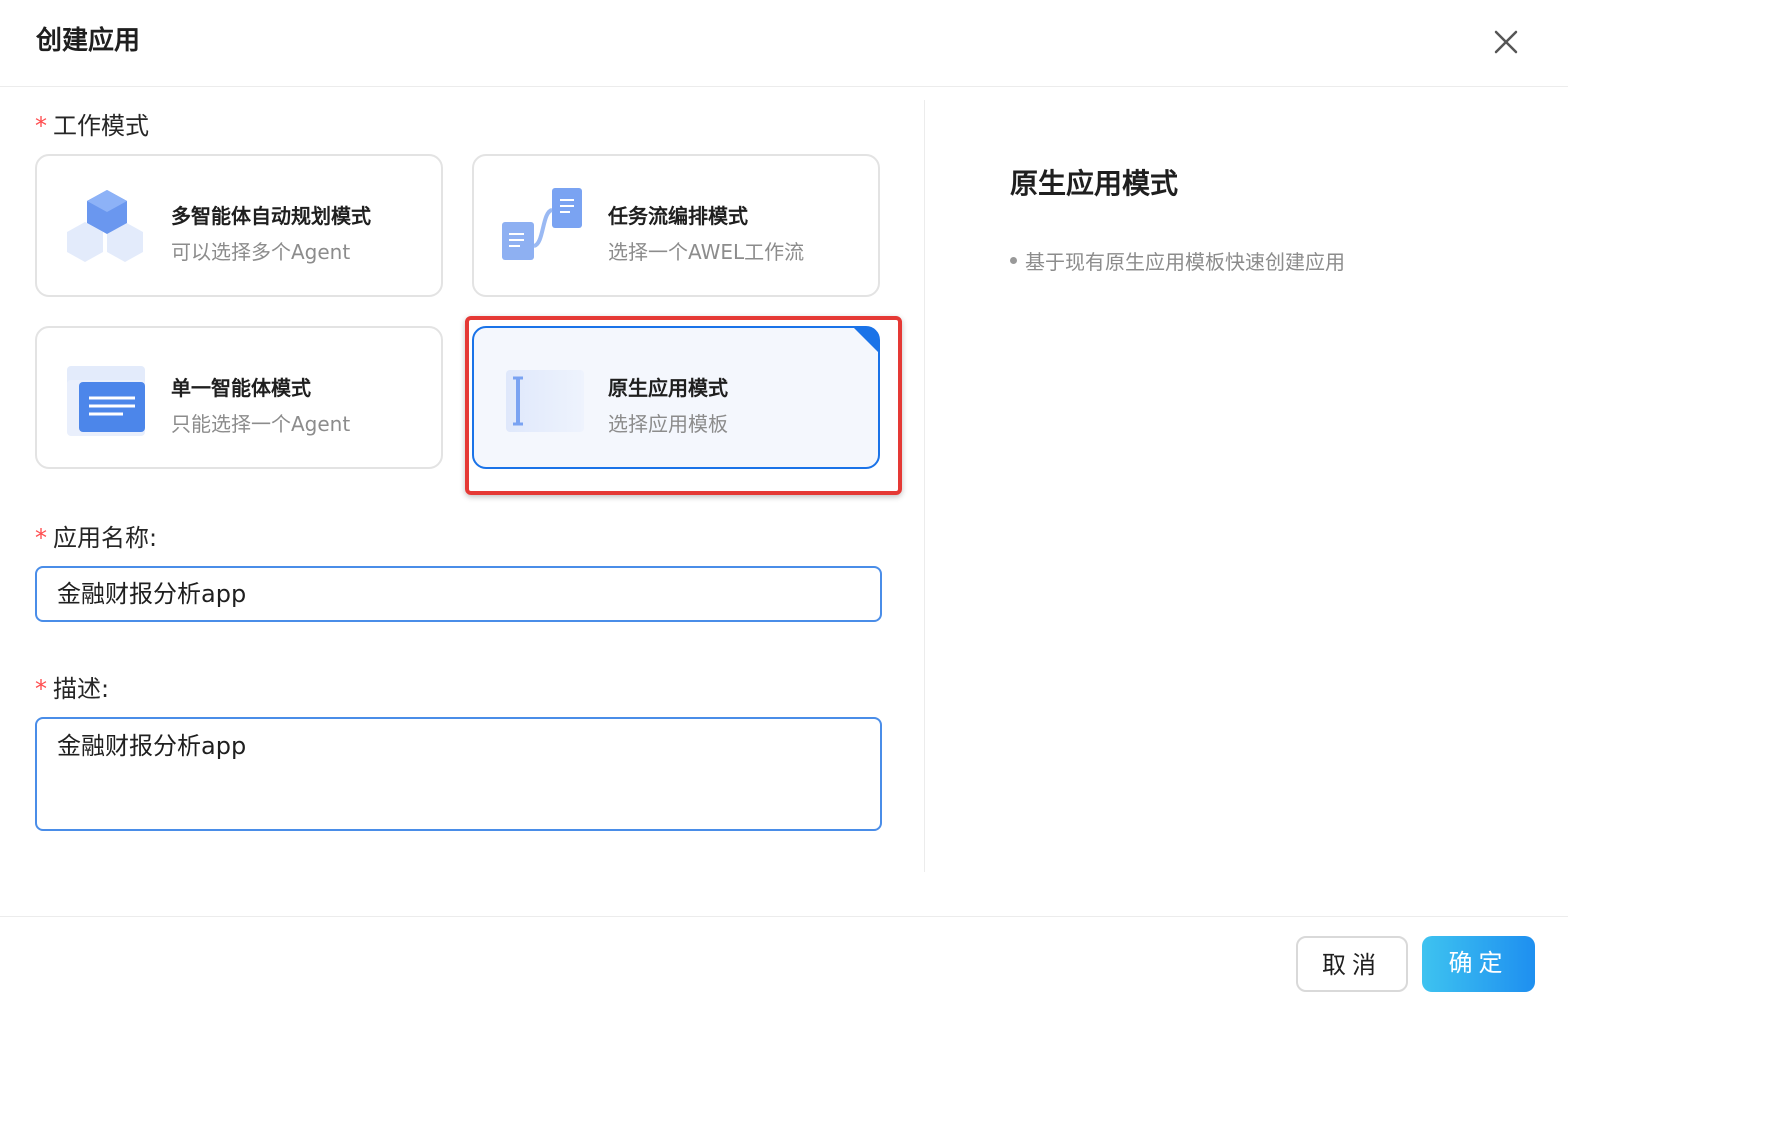 The image size is (1782, 1130). I want to click on mode-card-title: 单一智能体模式, so click(241, 388).